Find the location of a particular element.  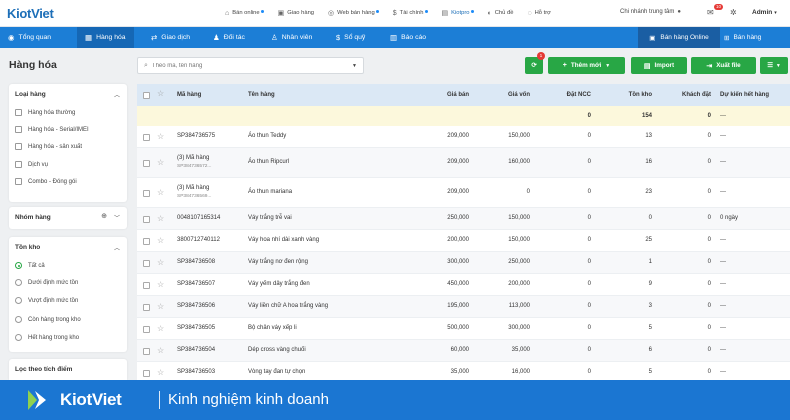

cell-code: SP384736505 is located at coordinates (196, 328).